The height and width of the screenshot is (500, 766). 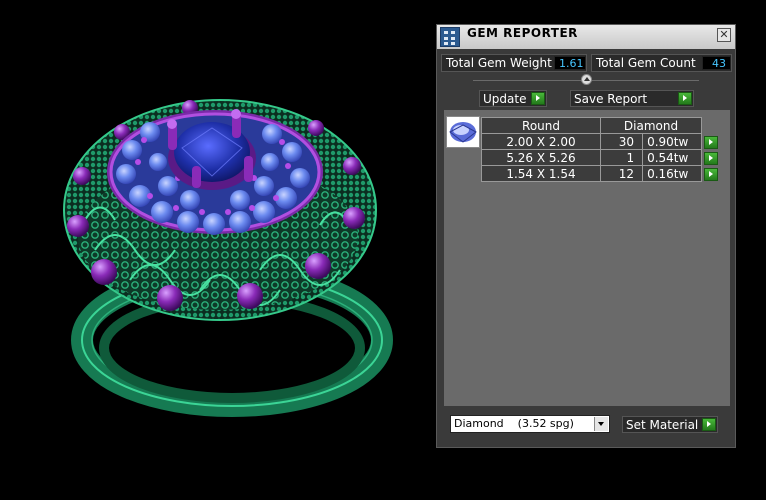 I want to click on save-report-button: Save Report, so click(x=632, y=98).